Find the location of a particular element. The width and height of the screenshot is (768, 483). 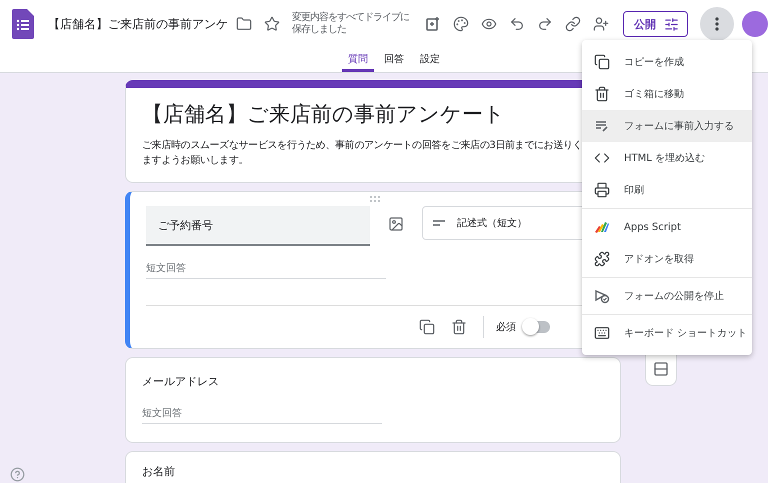

question-card: お名前 is located at coordinates (373, 467).